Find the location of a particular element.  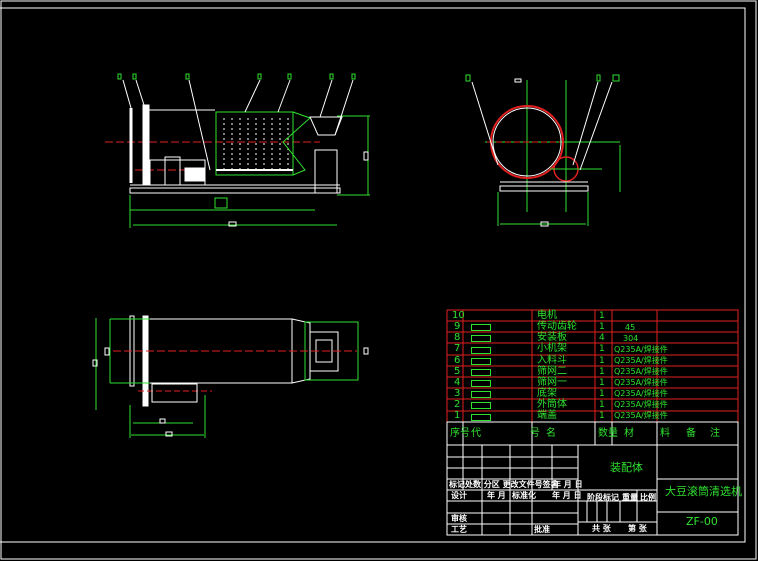

row-qty: 4 is located at coordinates (602, 338).